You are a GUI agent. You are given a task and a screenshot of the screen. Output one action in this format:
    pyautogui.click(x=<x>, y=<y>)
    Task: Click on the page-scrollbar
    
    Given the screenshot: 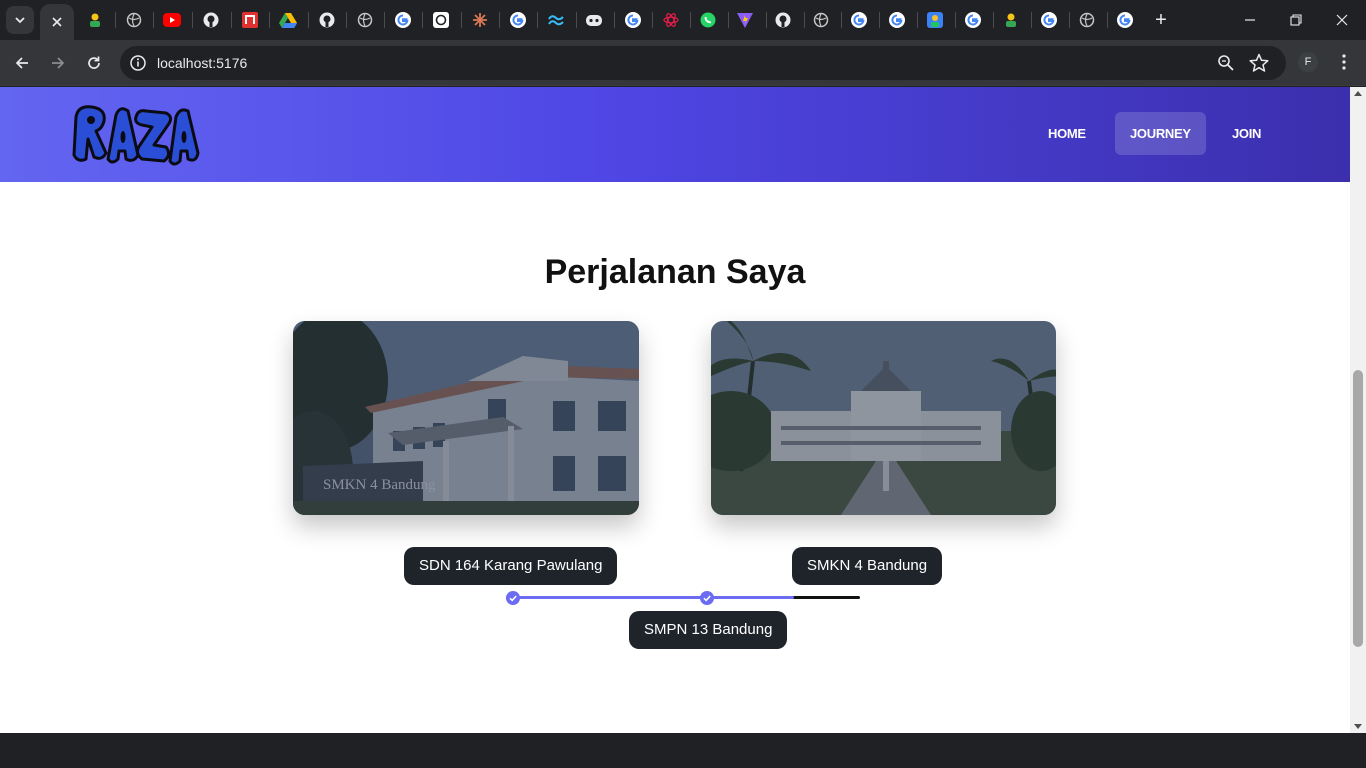 What is the action you would take?
    pyautogui.click(x=1358, y=410)
    